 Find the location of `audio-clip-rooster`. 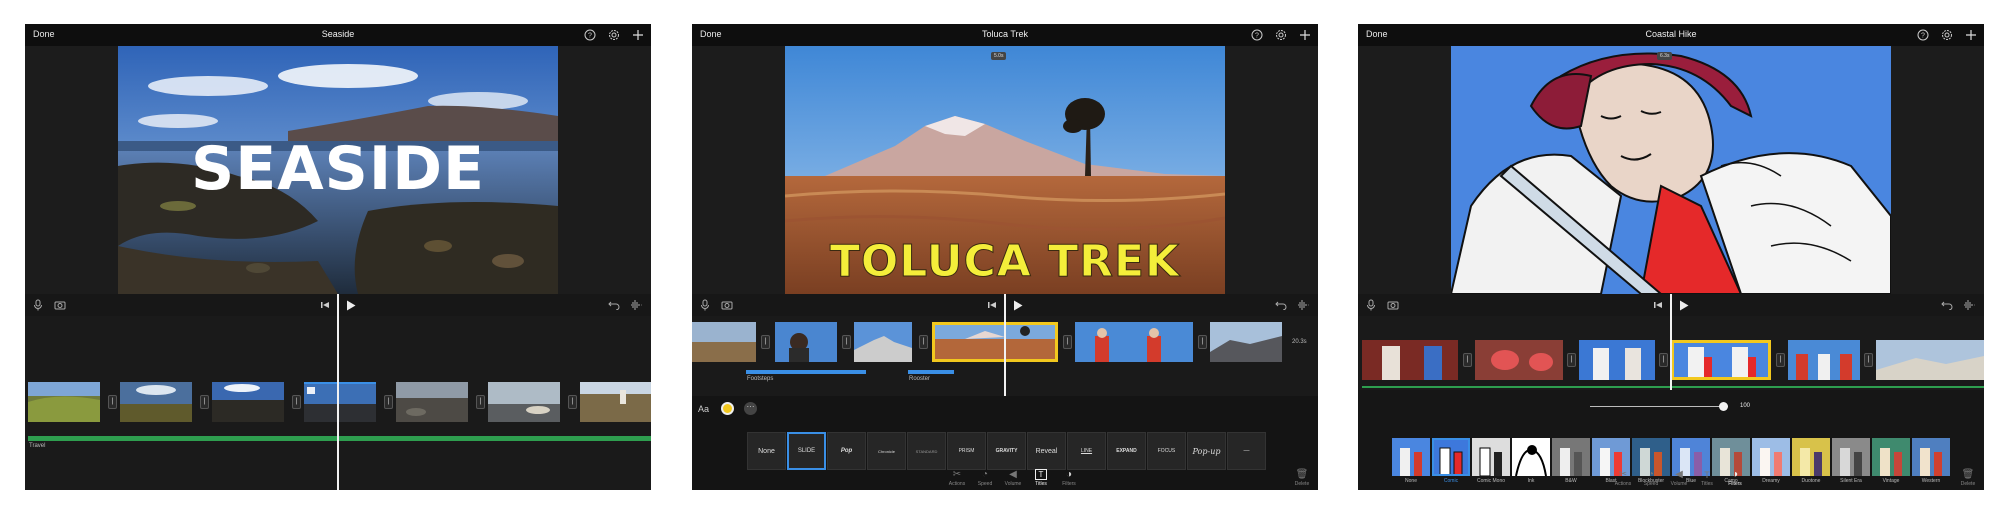

audio-clip-rooster is located at coordinates (931, 372).